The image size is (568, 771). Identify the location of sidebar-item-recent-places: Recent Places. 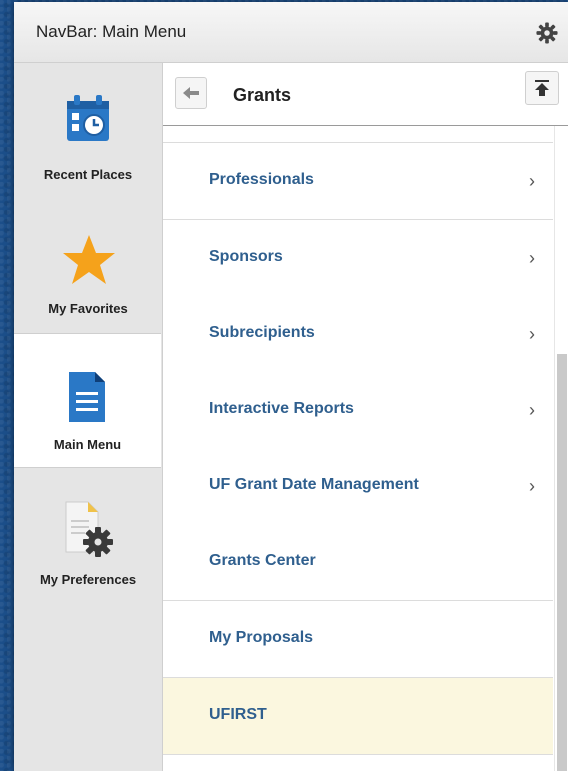
(88, 130).